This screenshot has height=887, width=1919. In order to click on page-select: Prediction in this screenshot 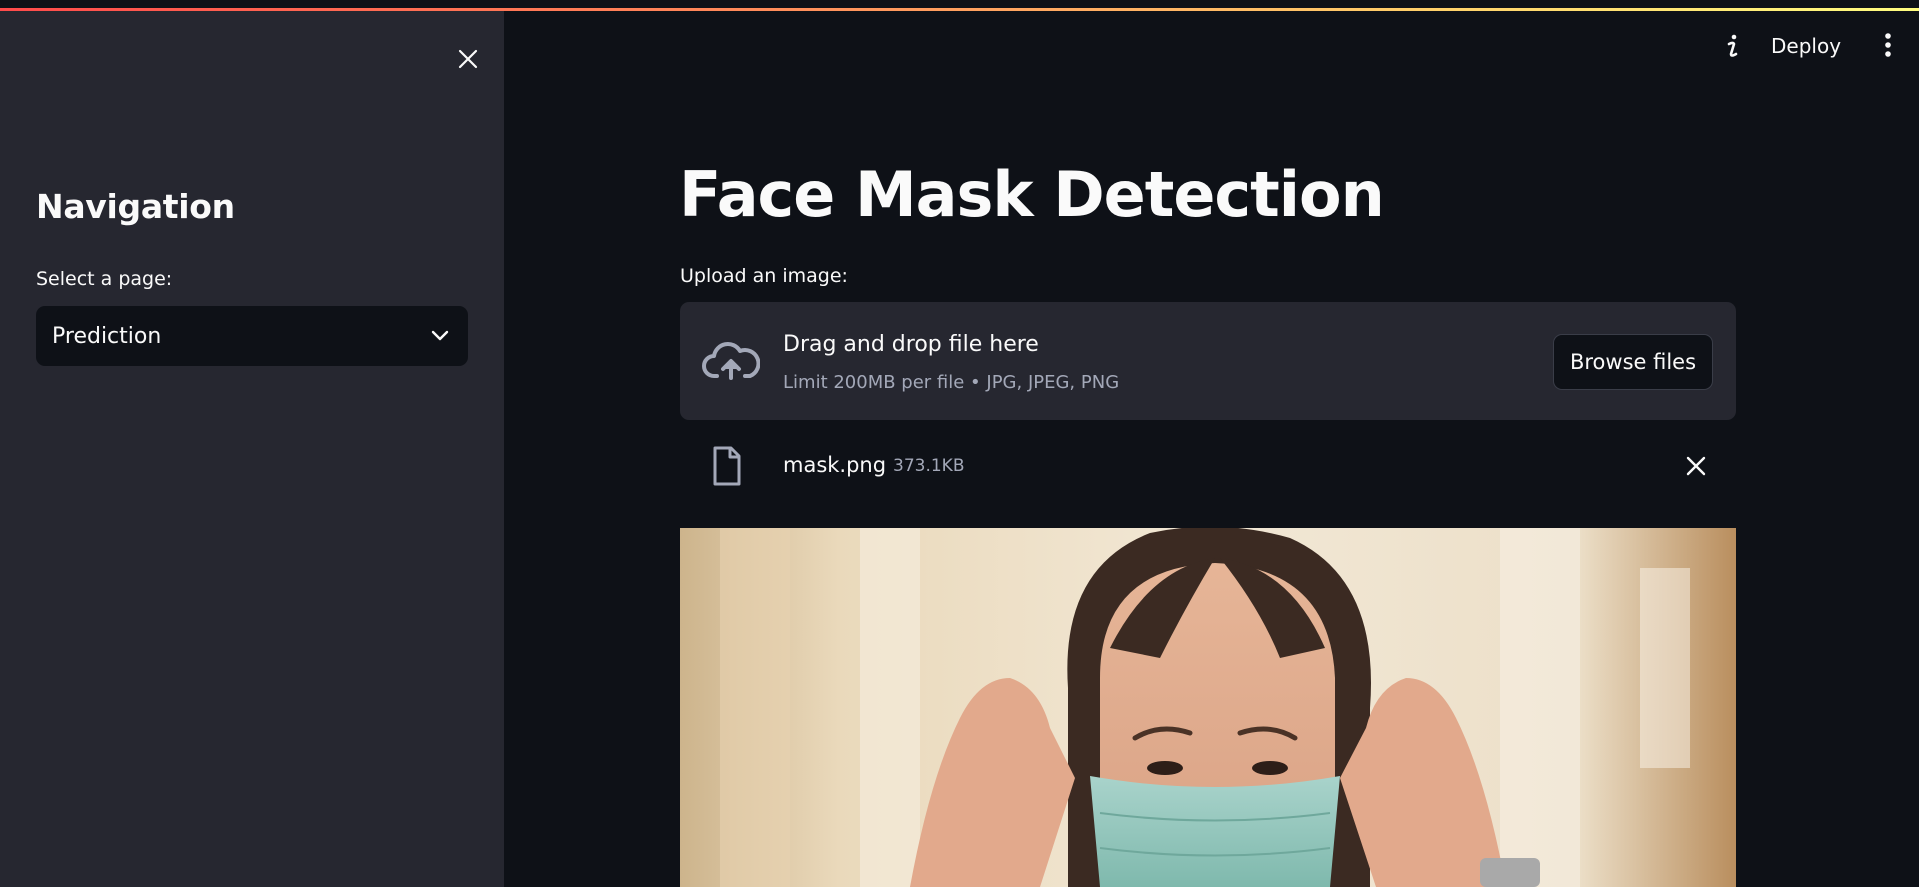, I will do `click(252, 336)`.